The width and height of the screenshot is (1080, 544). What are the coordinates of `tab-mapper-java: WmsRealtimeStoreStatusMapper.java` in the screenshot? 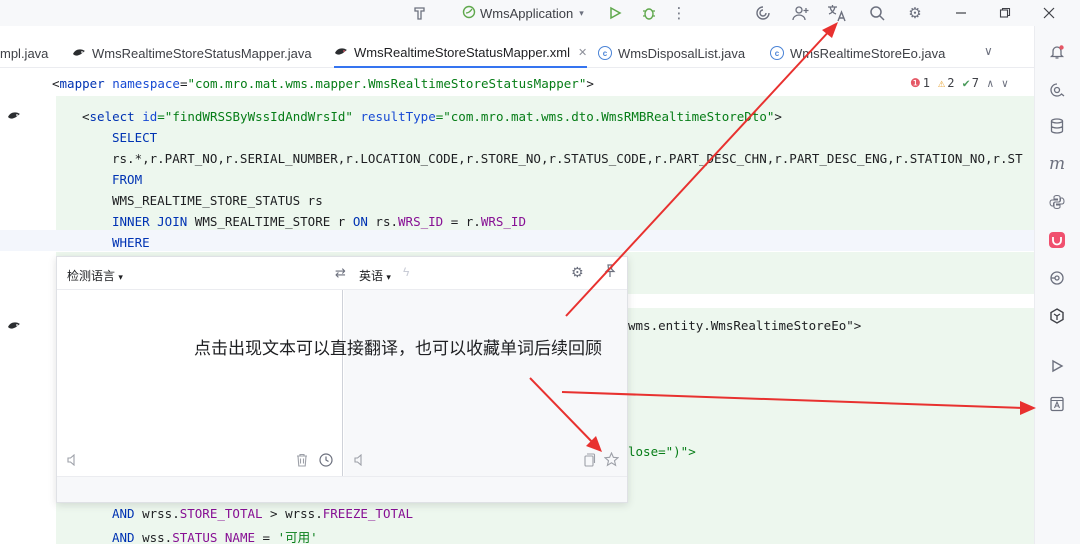 It's located at (192, 53).